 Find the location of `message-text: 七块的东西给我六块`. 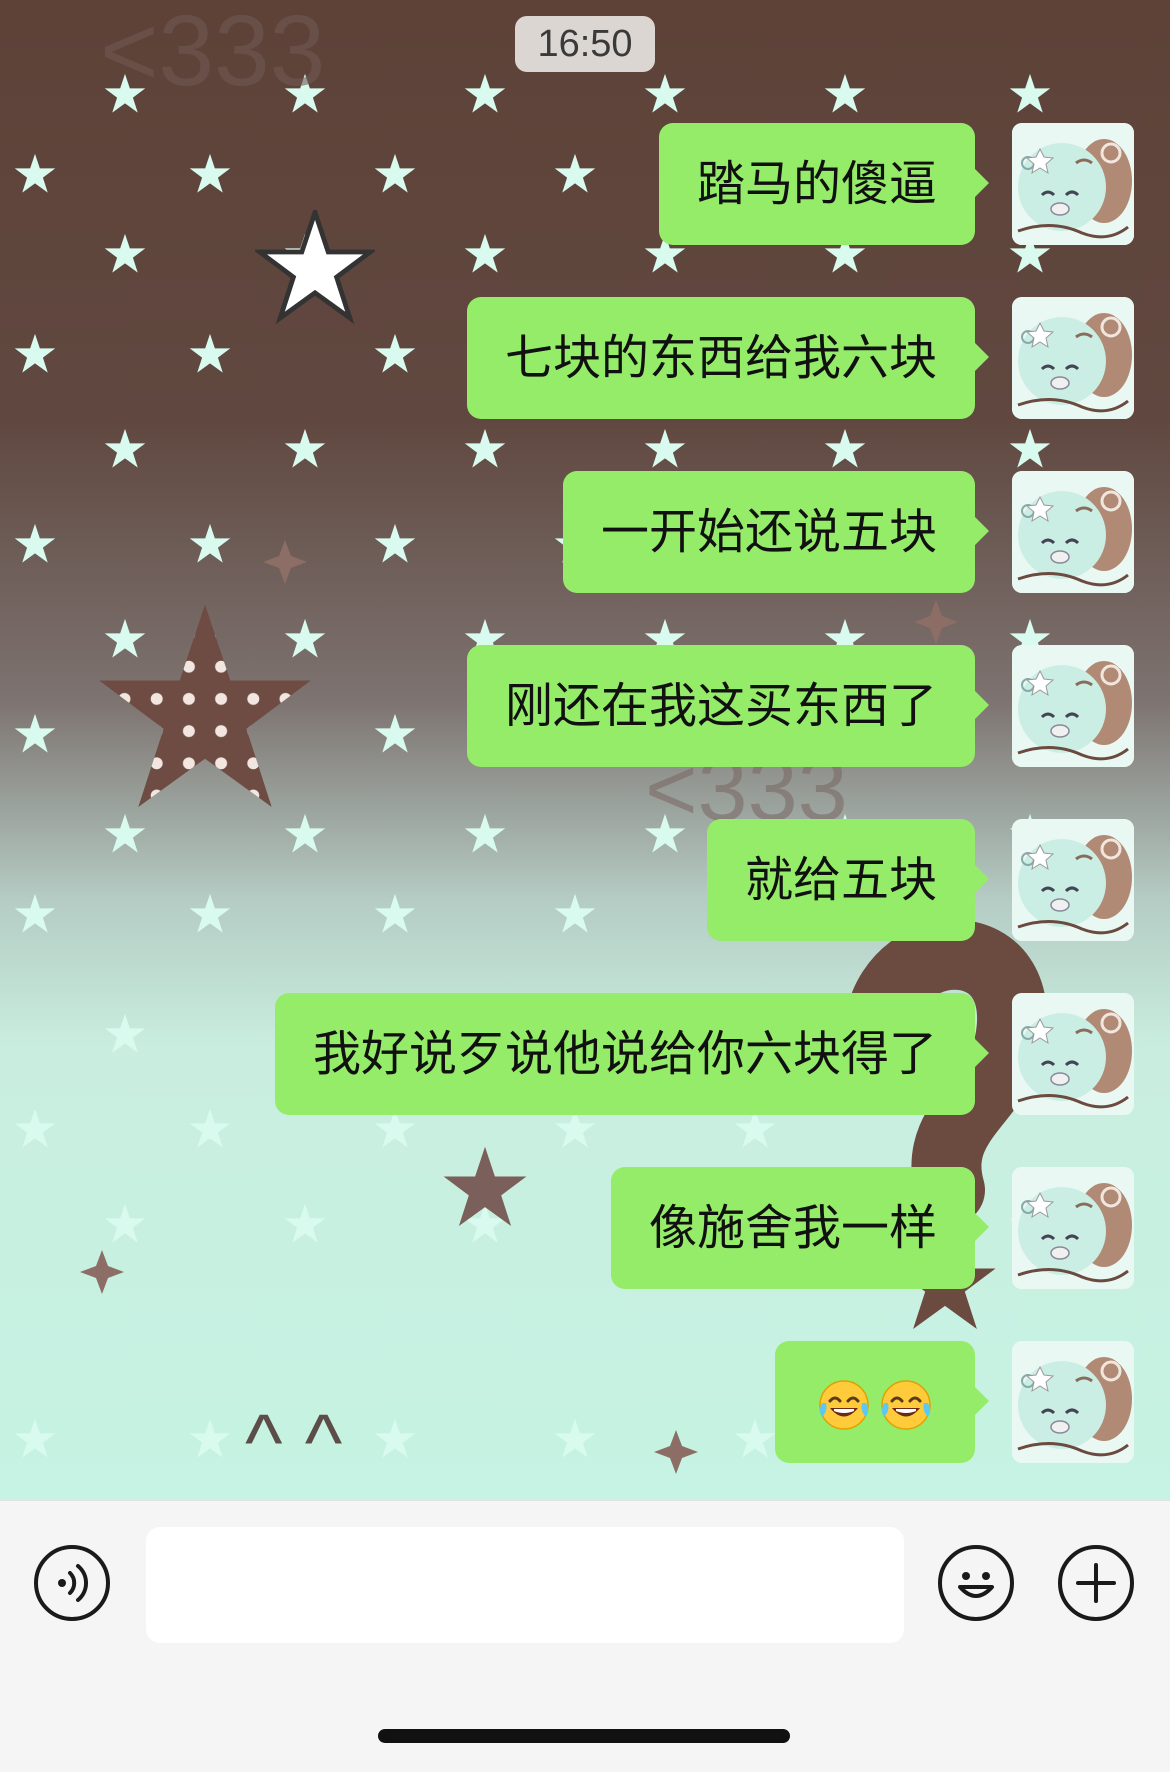

message-text: 七块的东西给我六块 is located at coordinates (720, 358).